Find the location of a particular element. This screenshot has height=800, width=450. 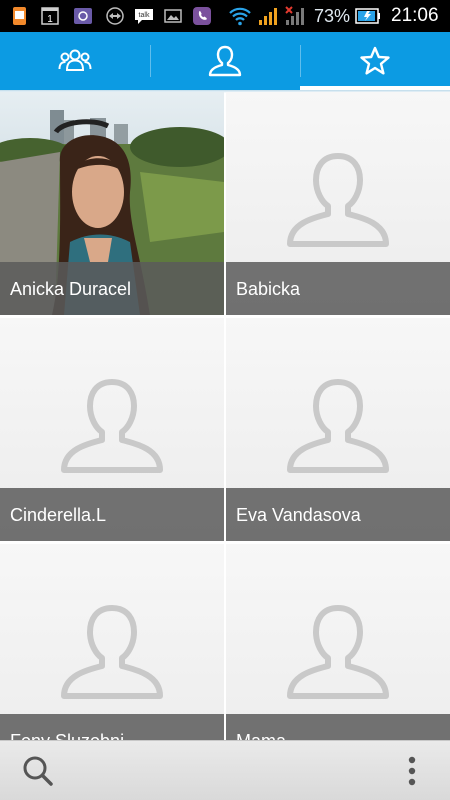

status-bar: 1 talk 73% 21:06 is located at coordinates (225, 16).